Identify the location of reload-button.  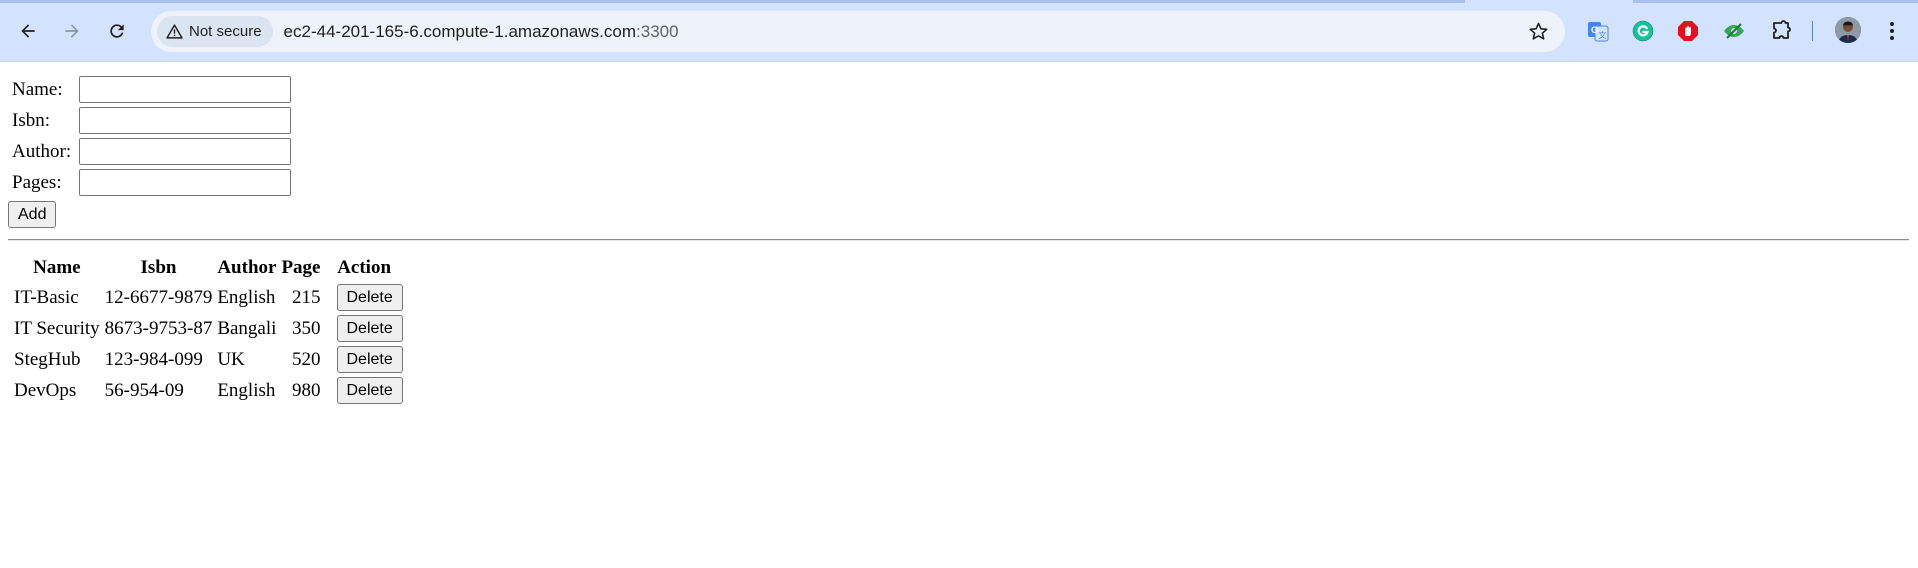
(117, 31).